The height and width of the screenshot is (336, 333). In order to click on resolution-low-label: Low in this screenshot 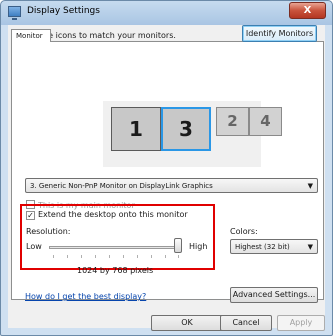, I will do `click(34, 246)`.